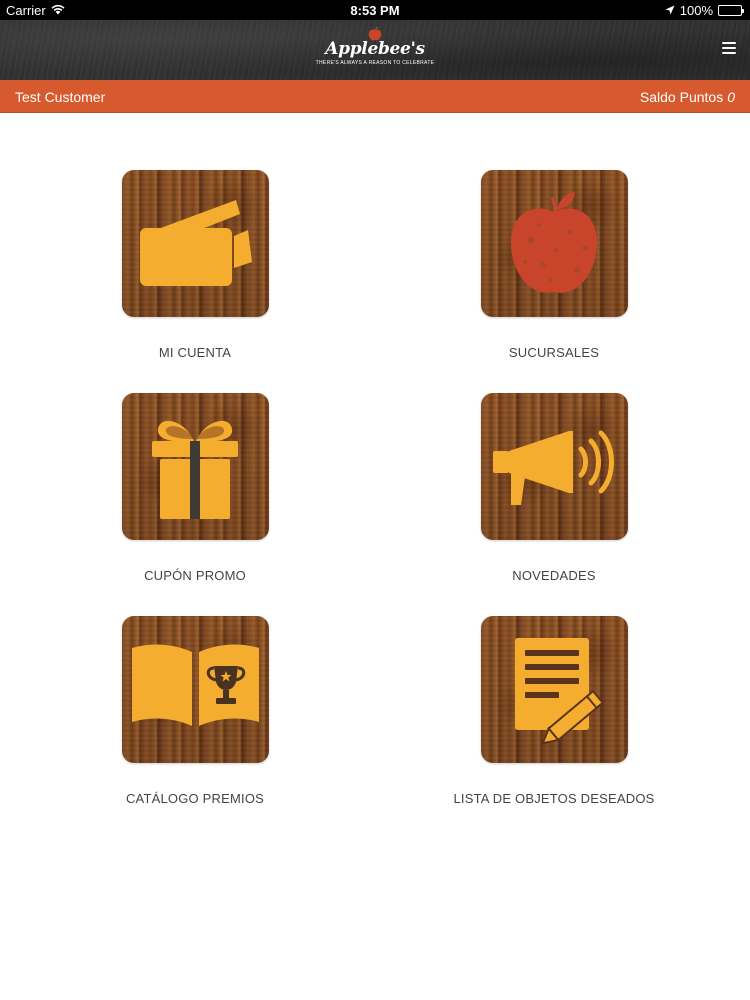 The height and width of the screenshot is (1000, 750). I want to click on customer-name: Test Customer, so click(60, 97).